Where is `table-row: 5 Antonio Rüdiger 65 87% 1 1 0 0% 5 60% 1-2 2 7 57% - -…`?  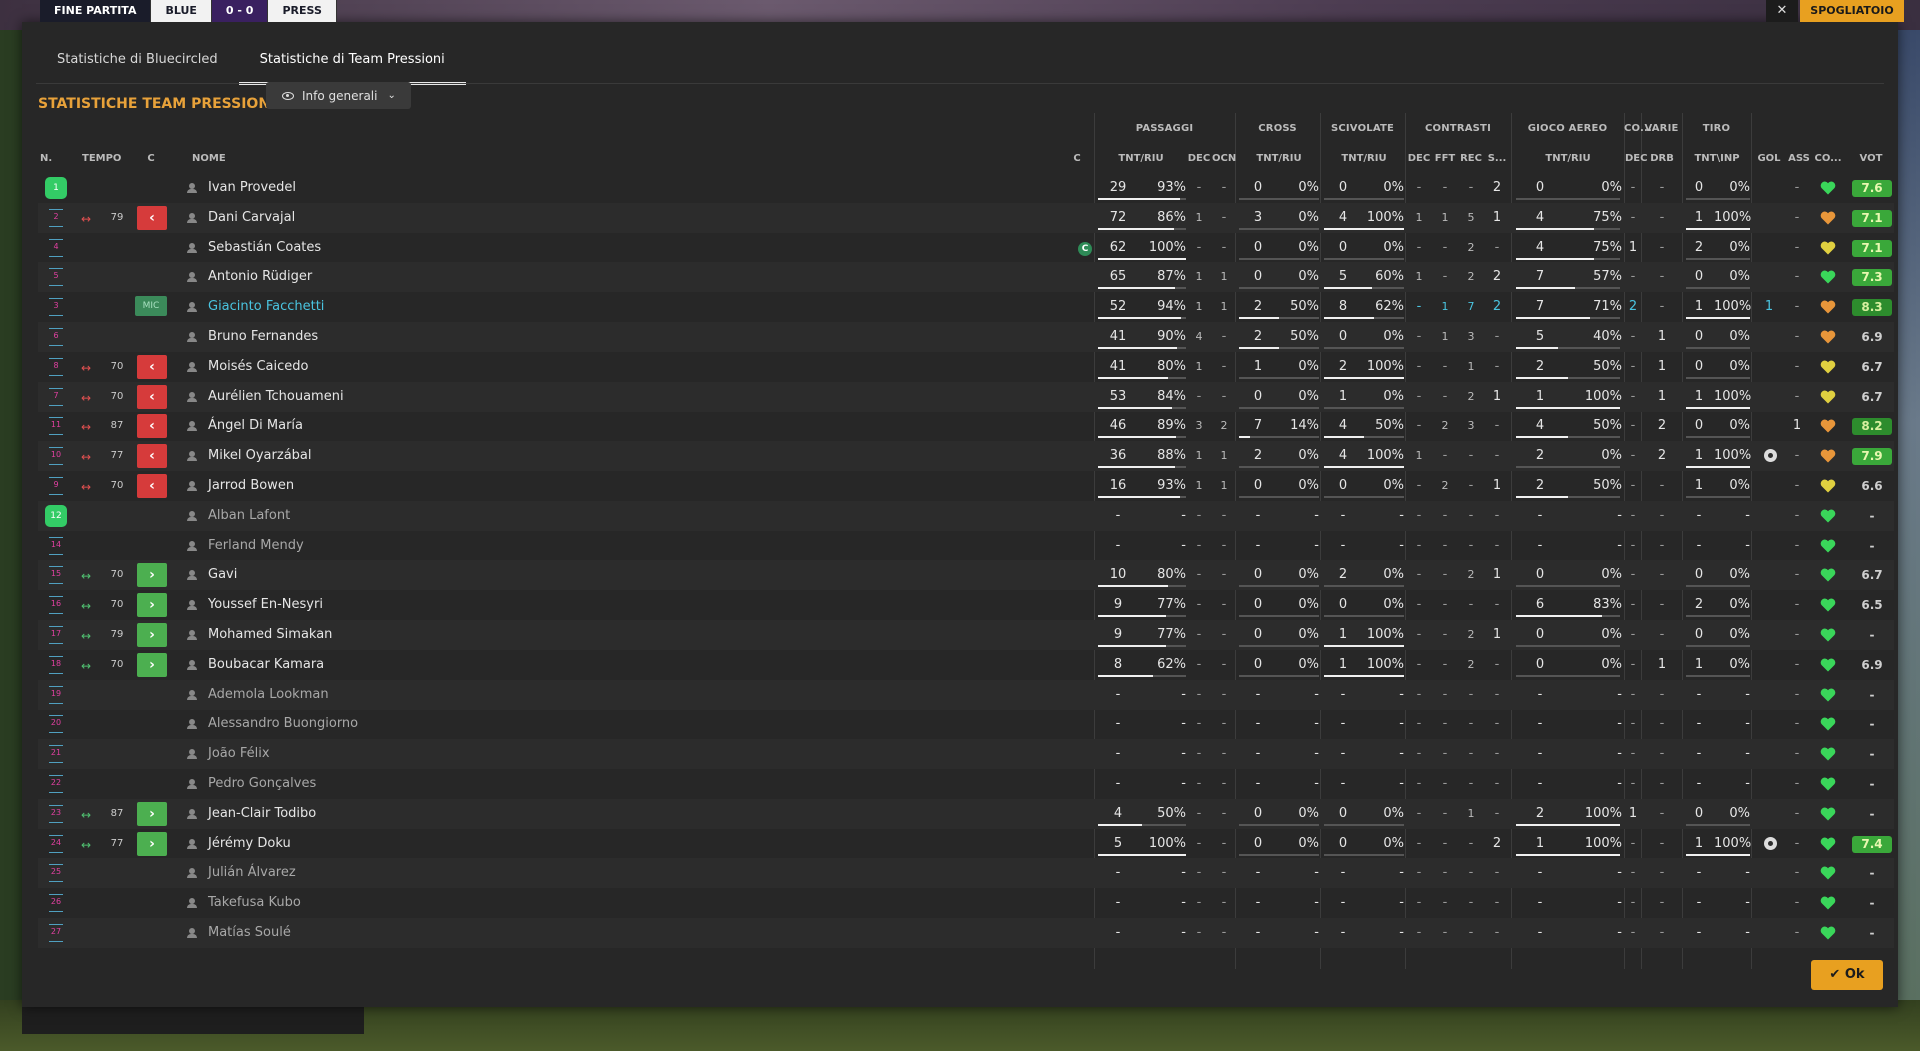
table-row: 5 Antonio Rüdiger 65 87% 1 1 0 0% 5 60% 1-2 2 7 57% - -… is located at coordinates (966, 277).